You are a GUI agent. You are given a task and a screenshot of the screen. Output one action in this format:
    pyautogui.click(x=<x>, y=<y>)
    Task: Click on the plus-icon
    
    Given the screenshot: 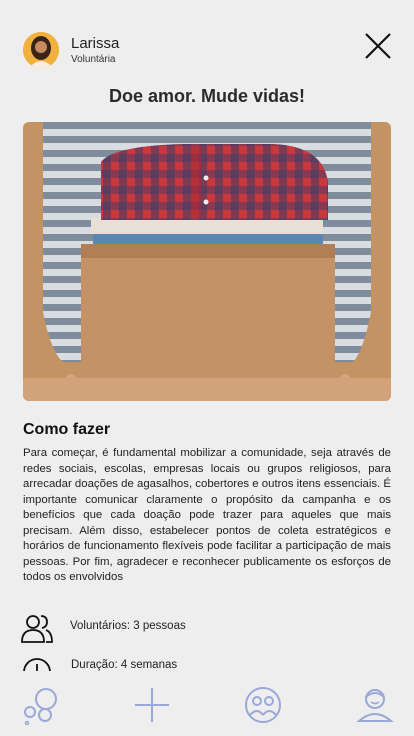 What is the action you would take?
    pyautogui.click(x=152, y=705)
    